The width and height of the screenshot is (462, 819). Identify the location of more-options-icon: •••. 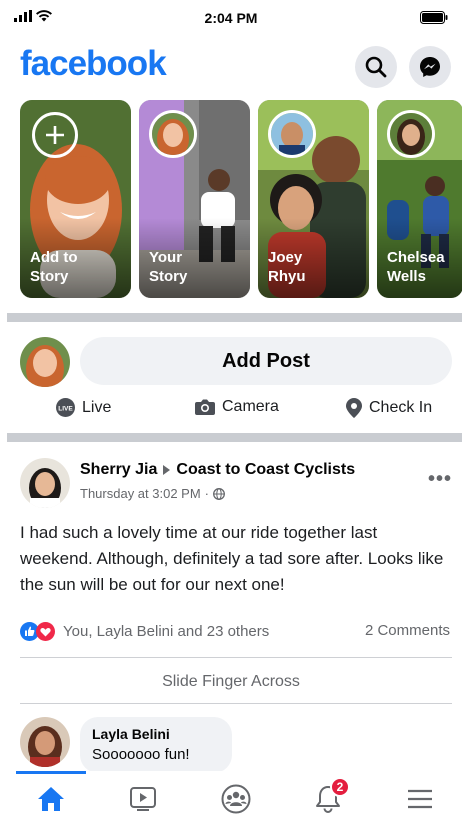
(440, 479).